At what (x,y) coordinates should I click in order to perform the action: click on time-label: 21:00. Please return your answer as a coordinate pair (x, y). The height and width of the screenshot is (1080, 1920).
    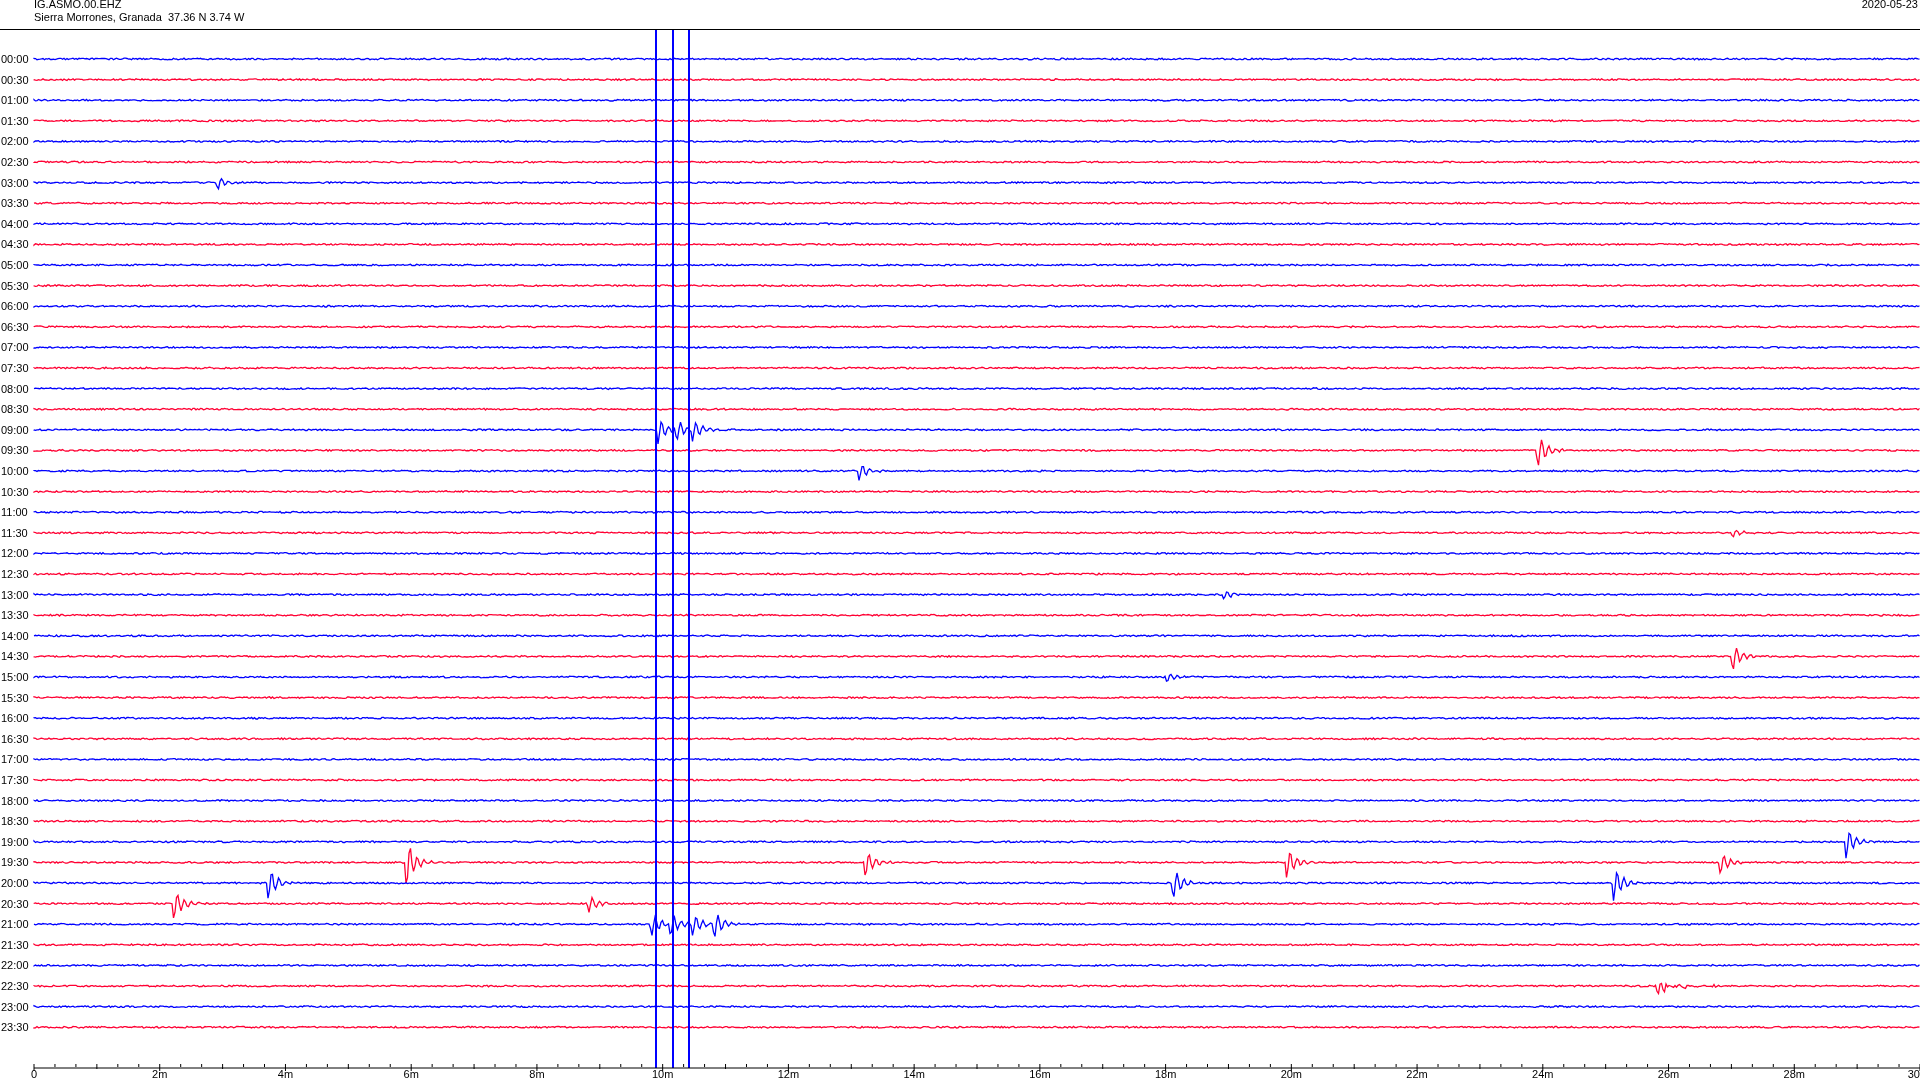
    Looking at the image, I should click on (15, 924).